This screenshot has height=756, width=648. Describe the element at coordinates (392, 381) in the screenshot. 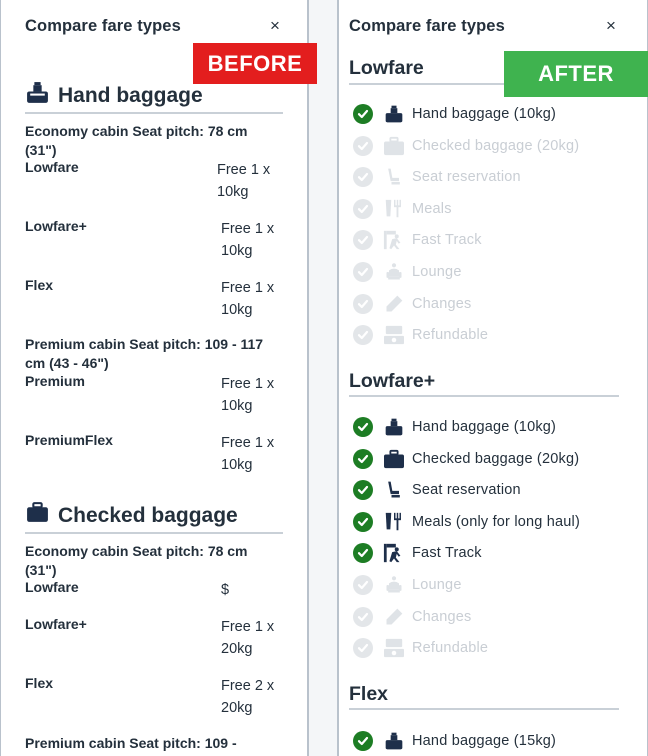

I see `fare-heading: Lowfare+` at that location.